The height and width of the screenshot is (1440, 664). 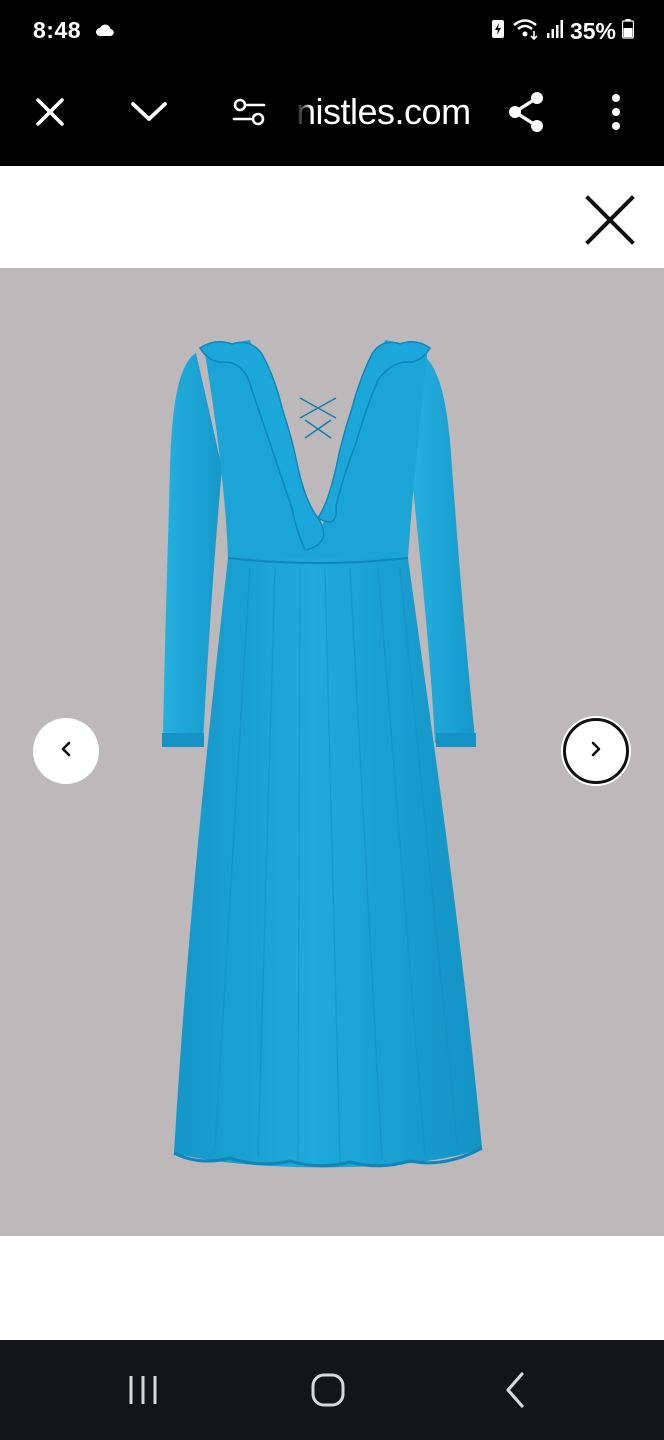 What do you see at coordinates (332, 1288) in the screenshot?
I see `gallery-footer` at bounding box center [332, 1288].